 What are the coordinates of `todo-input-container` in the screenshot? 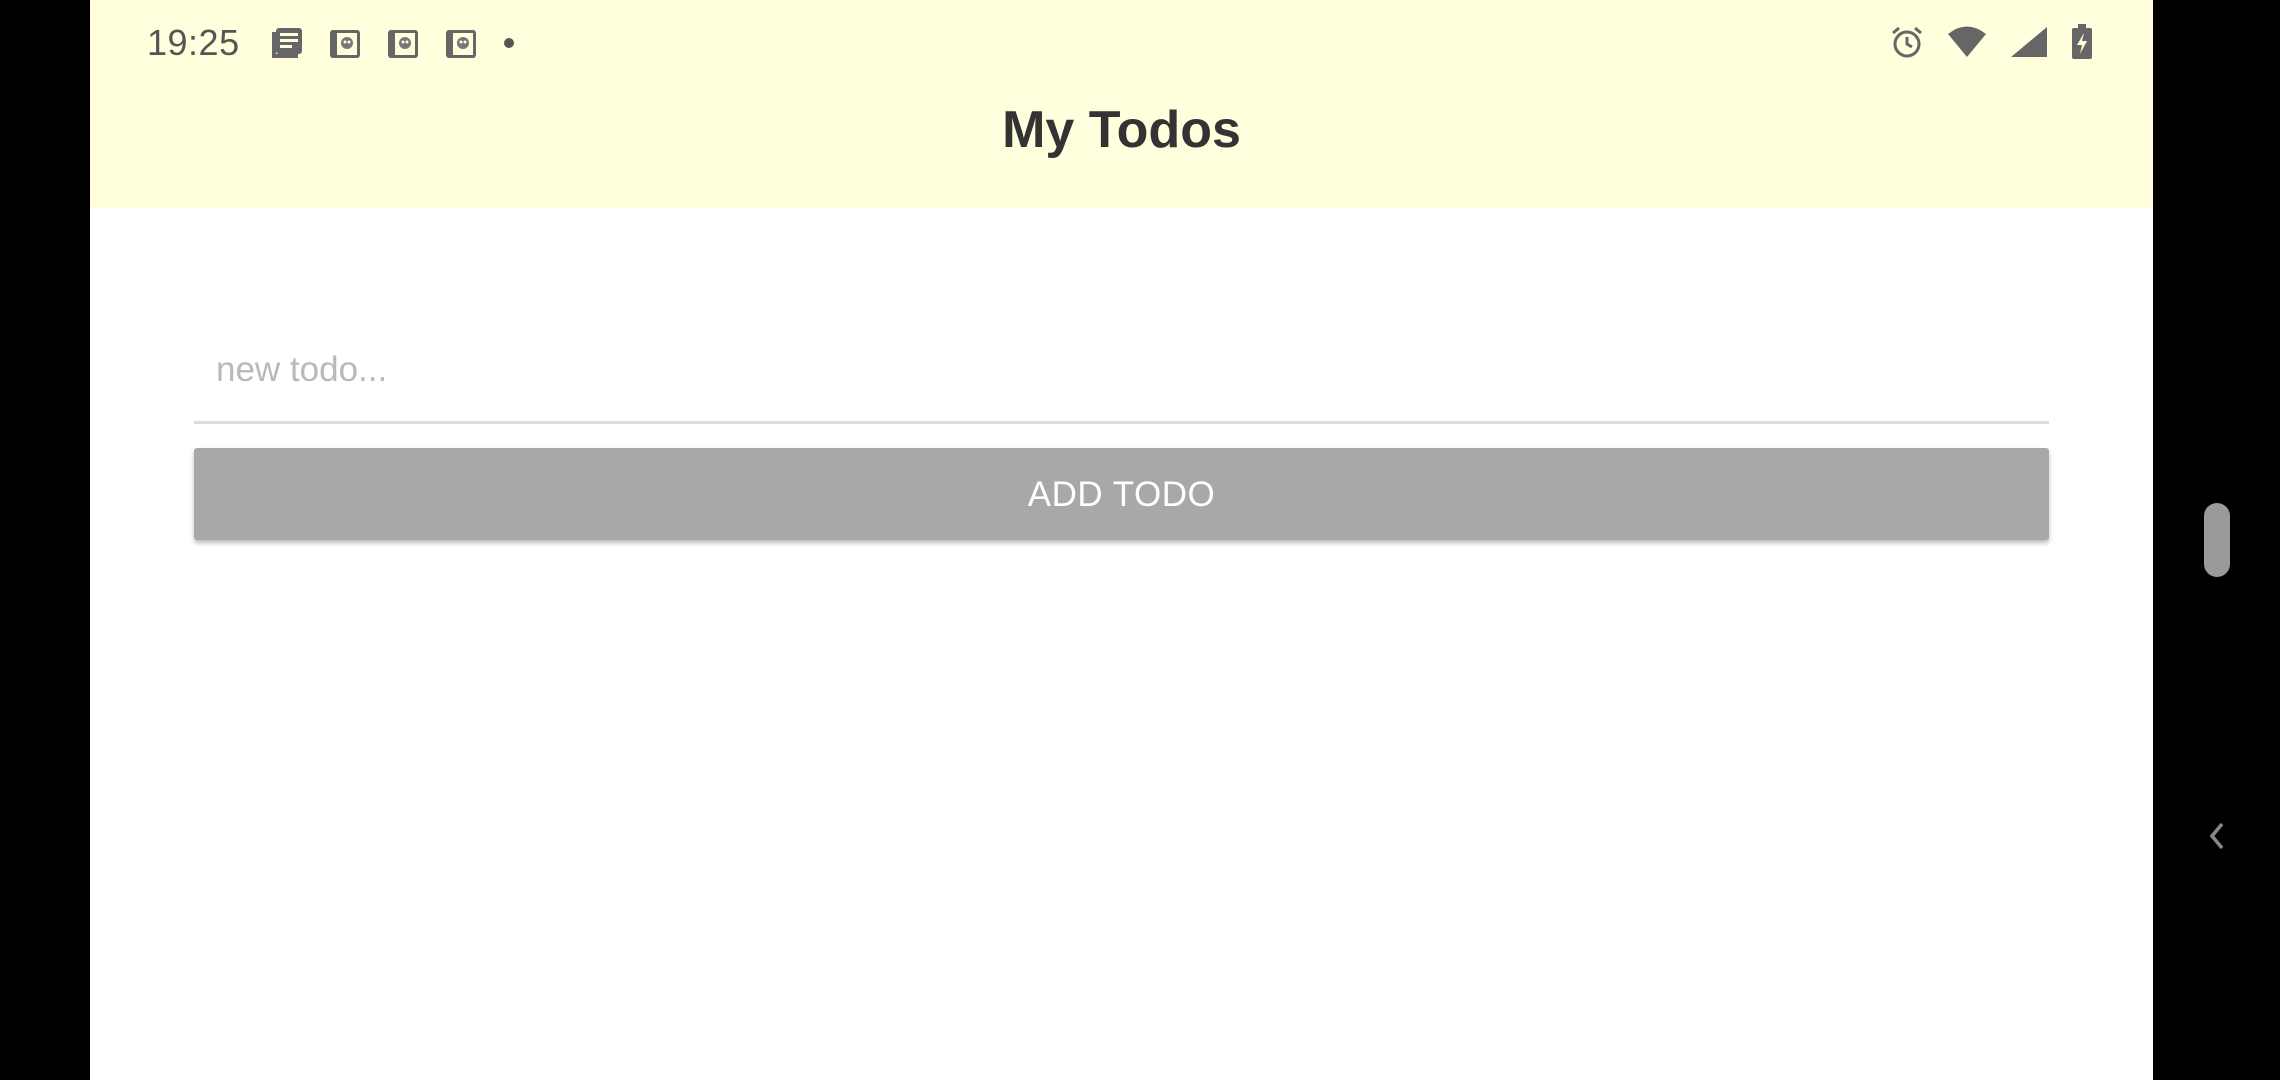 It's located at (1121, 379).